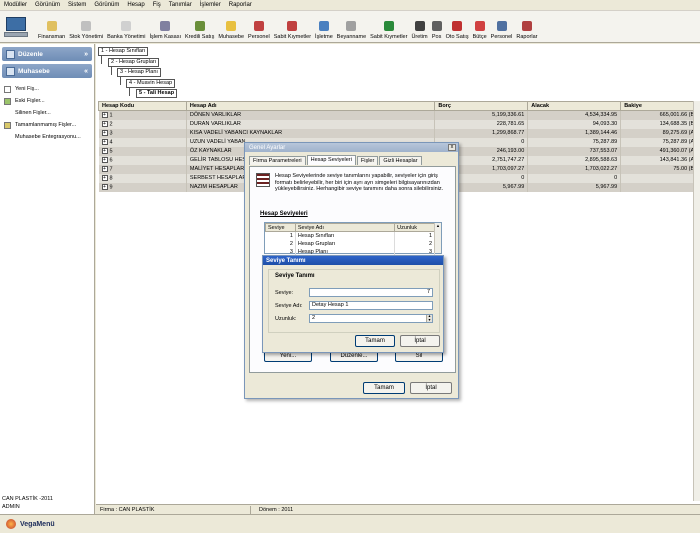  Describe the element at coordinates (331, 160) in the screenshot. I see `tab-hesap-seviyeleri: Hesap Seviyeleri` at that location.